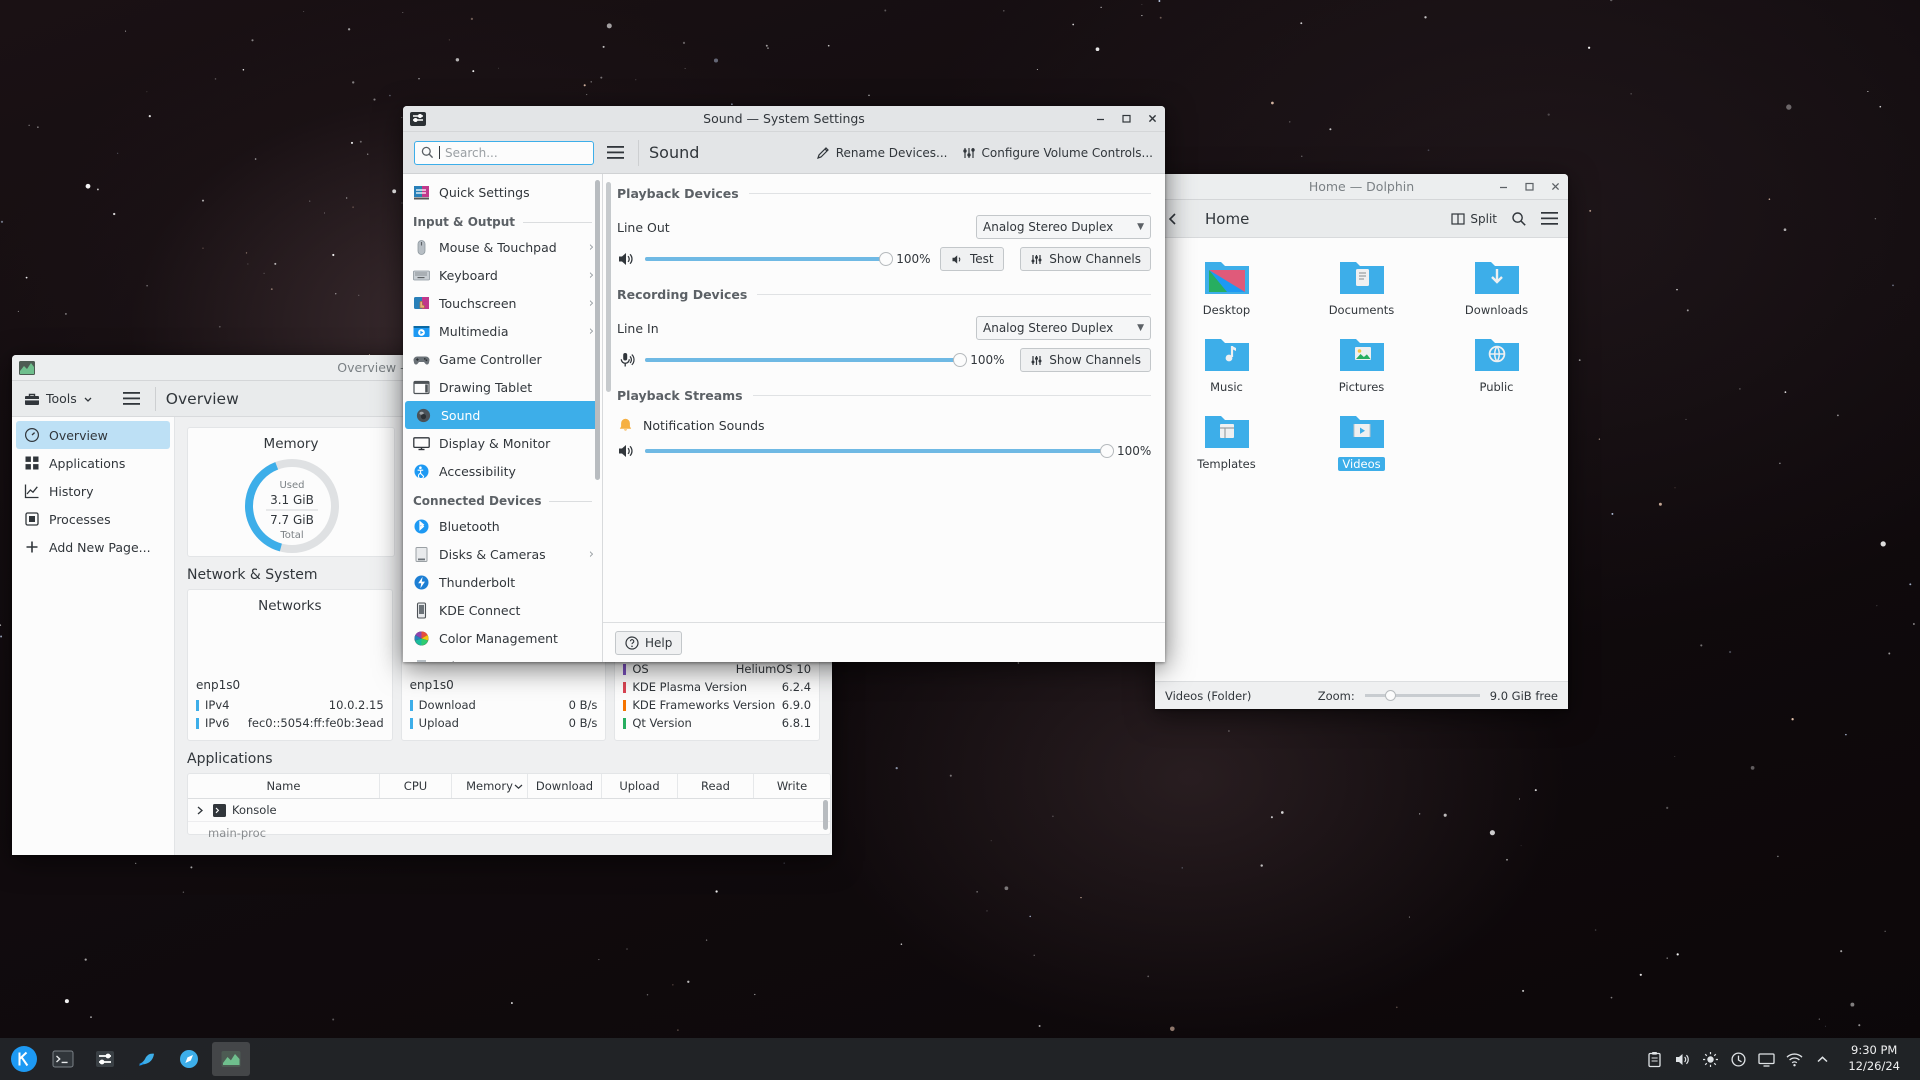 This screenshot has height=1080, width=1920. I want to click on column-header-download: Download, so click(565, 786).